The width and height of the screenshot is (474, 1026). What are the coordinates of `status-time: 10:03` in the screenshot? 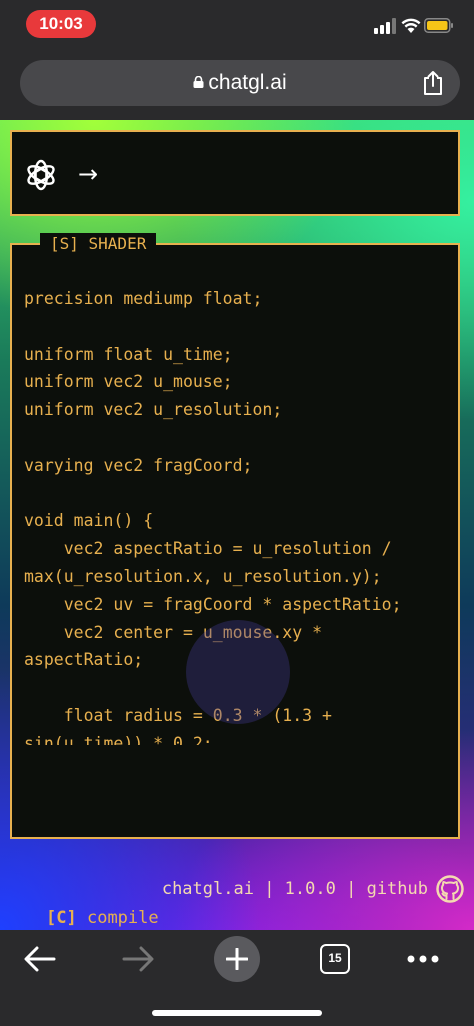 It's located at (61, 24).